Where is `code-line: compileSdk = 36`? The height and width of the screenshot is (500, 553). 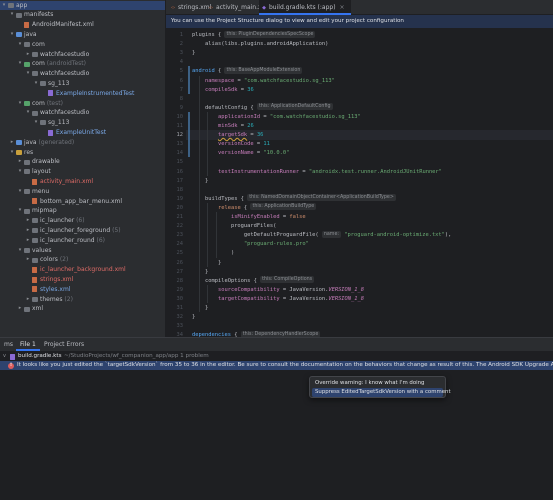 code-line: compileSdk = 36 is located at coordinates (223, 90).